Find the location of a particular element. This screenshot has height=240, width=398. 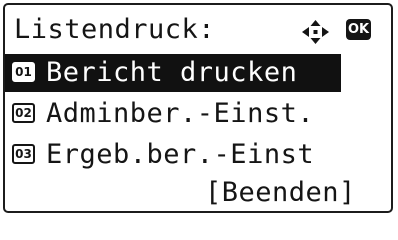

menu-item-label: Adminber.-Einst. is located at coordinates (180, 113).